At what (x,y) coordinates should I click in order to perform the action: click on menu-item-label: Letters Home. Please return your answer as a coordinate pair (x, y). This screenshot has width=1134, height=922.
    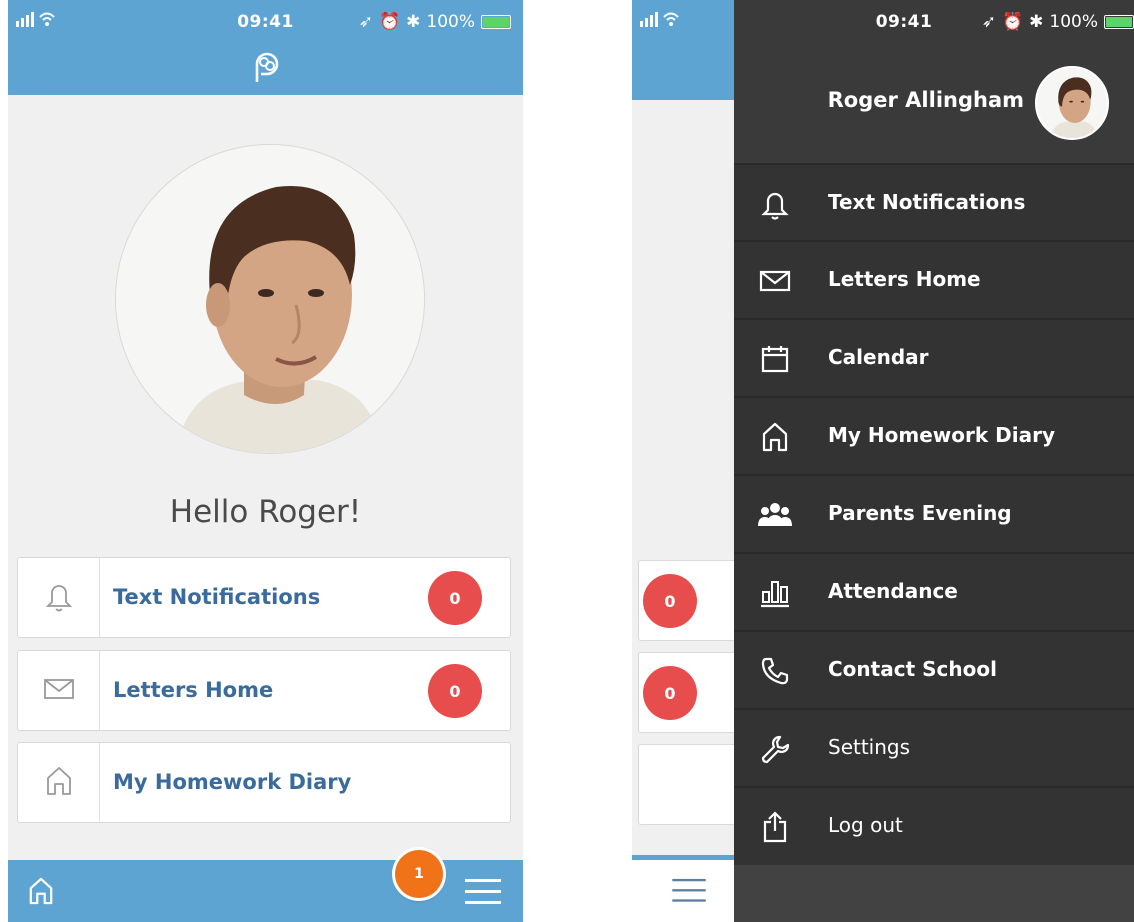
    Looking at the image, I should click on (904, 279).